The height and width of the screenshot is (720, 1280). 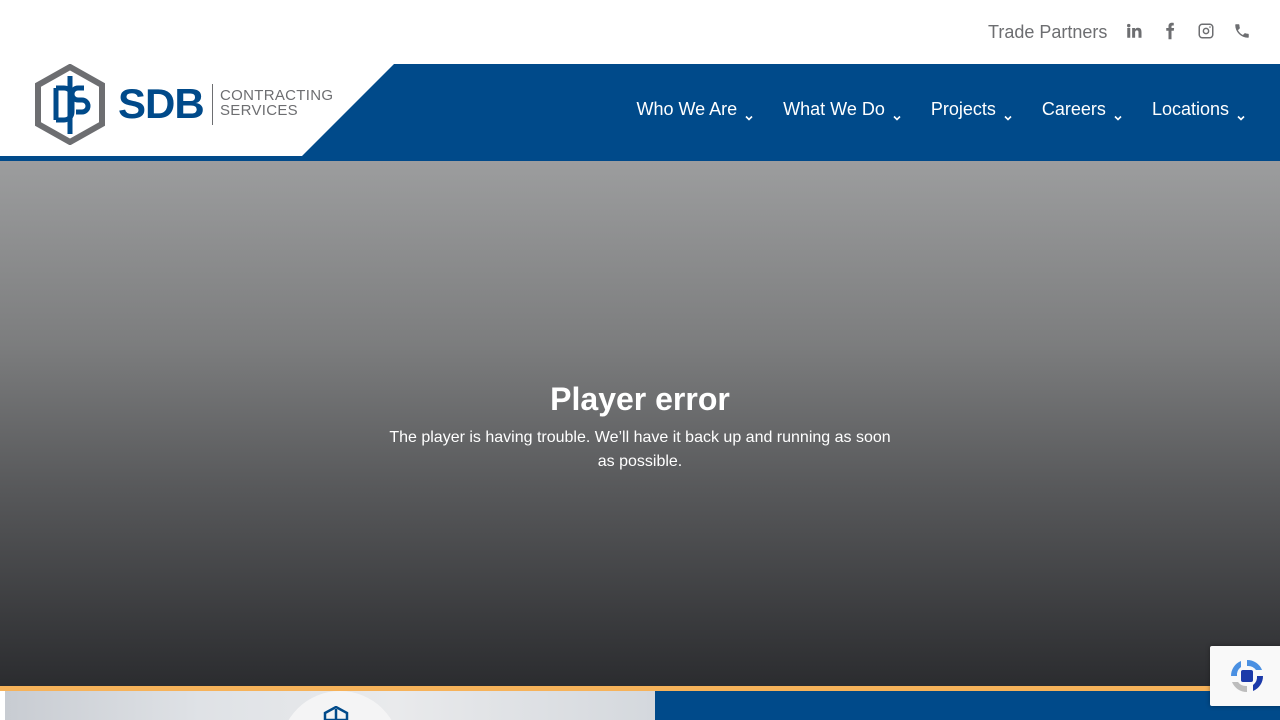 I want to click on nav-label: Who We Are, so click(x=687, y=109).